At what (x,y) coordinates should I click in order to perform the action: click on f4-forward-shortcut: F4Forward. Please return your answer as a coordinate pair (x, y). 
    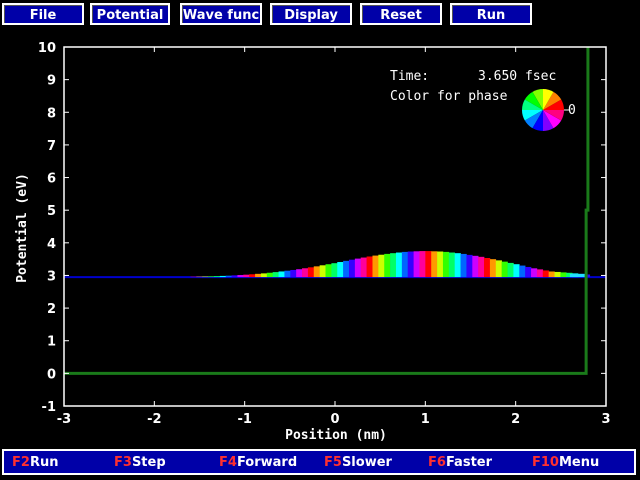
    Looking at the image, I should click on (258, 462).